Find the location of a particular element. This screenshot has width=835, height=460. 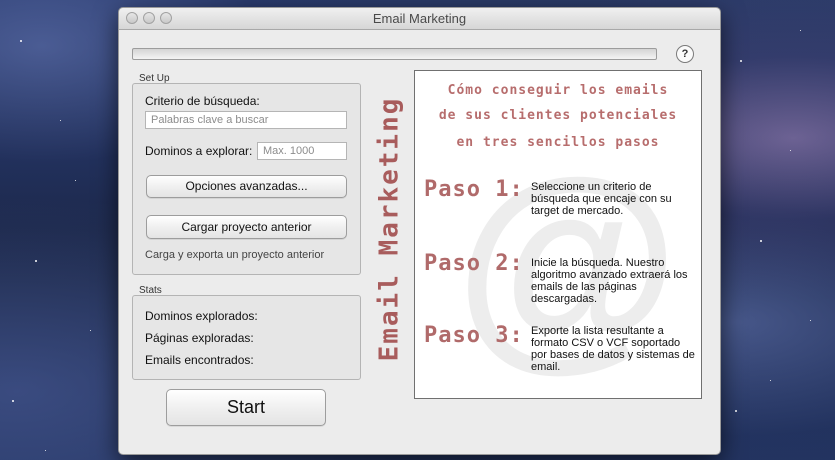

step-2-label: Paso 2: is located at coordinates (474, 263).